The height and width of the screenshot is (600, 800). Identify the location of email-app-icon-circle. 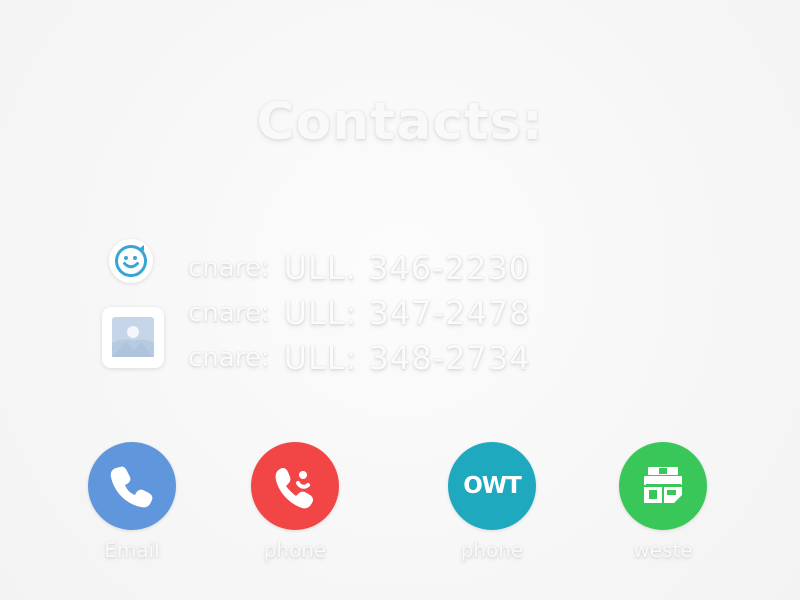
(132, 486).